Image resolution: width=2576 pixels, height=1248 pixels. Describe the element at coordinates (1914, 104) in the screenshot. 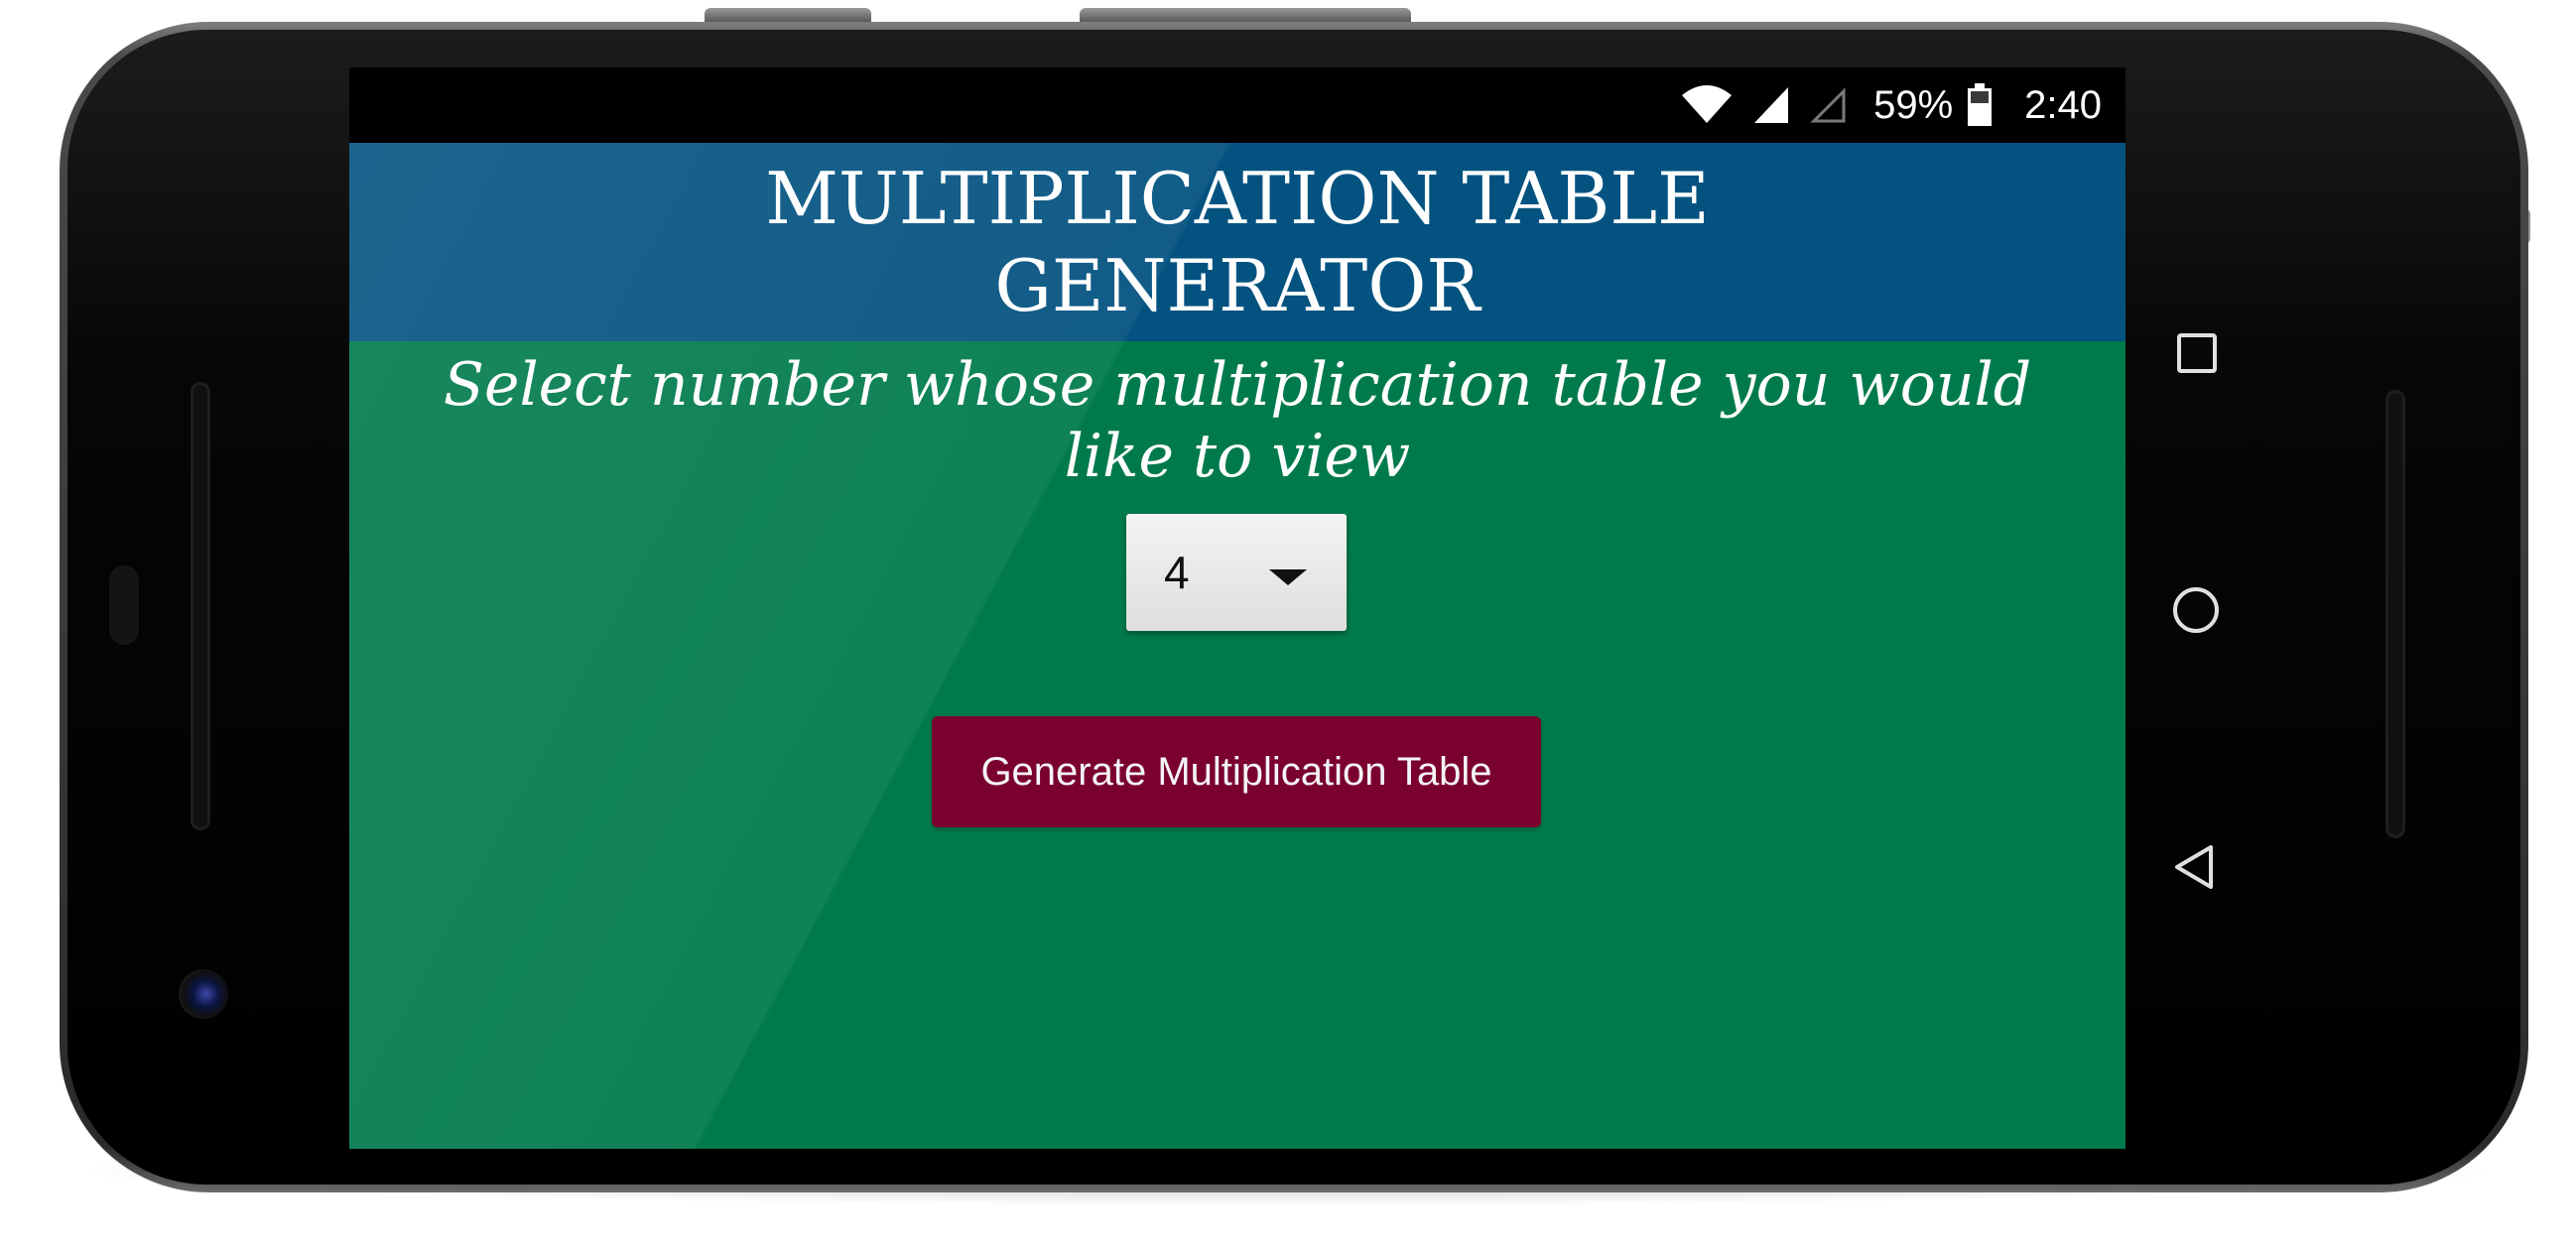

I see `battery-percent: 59%` at that location.